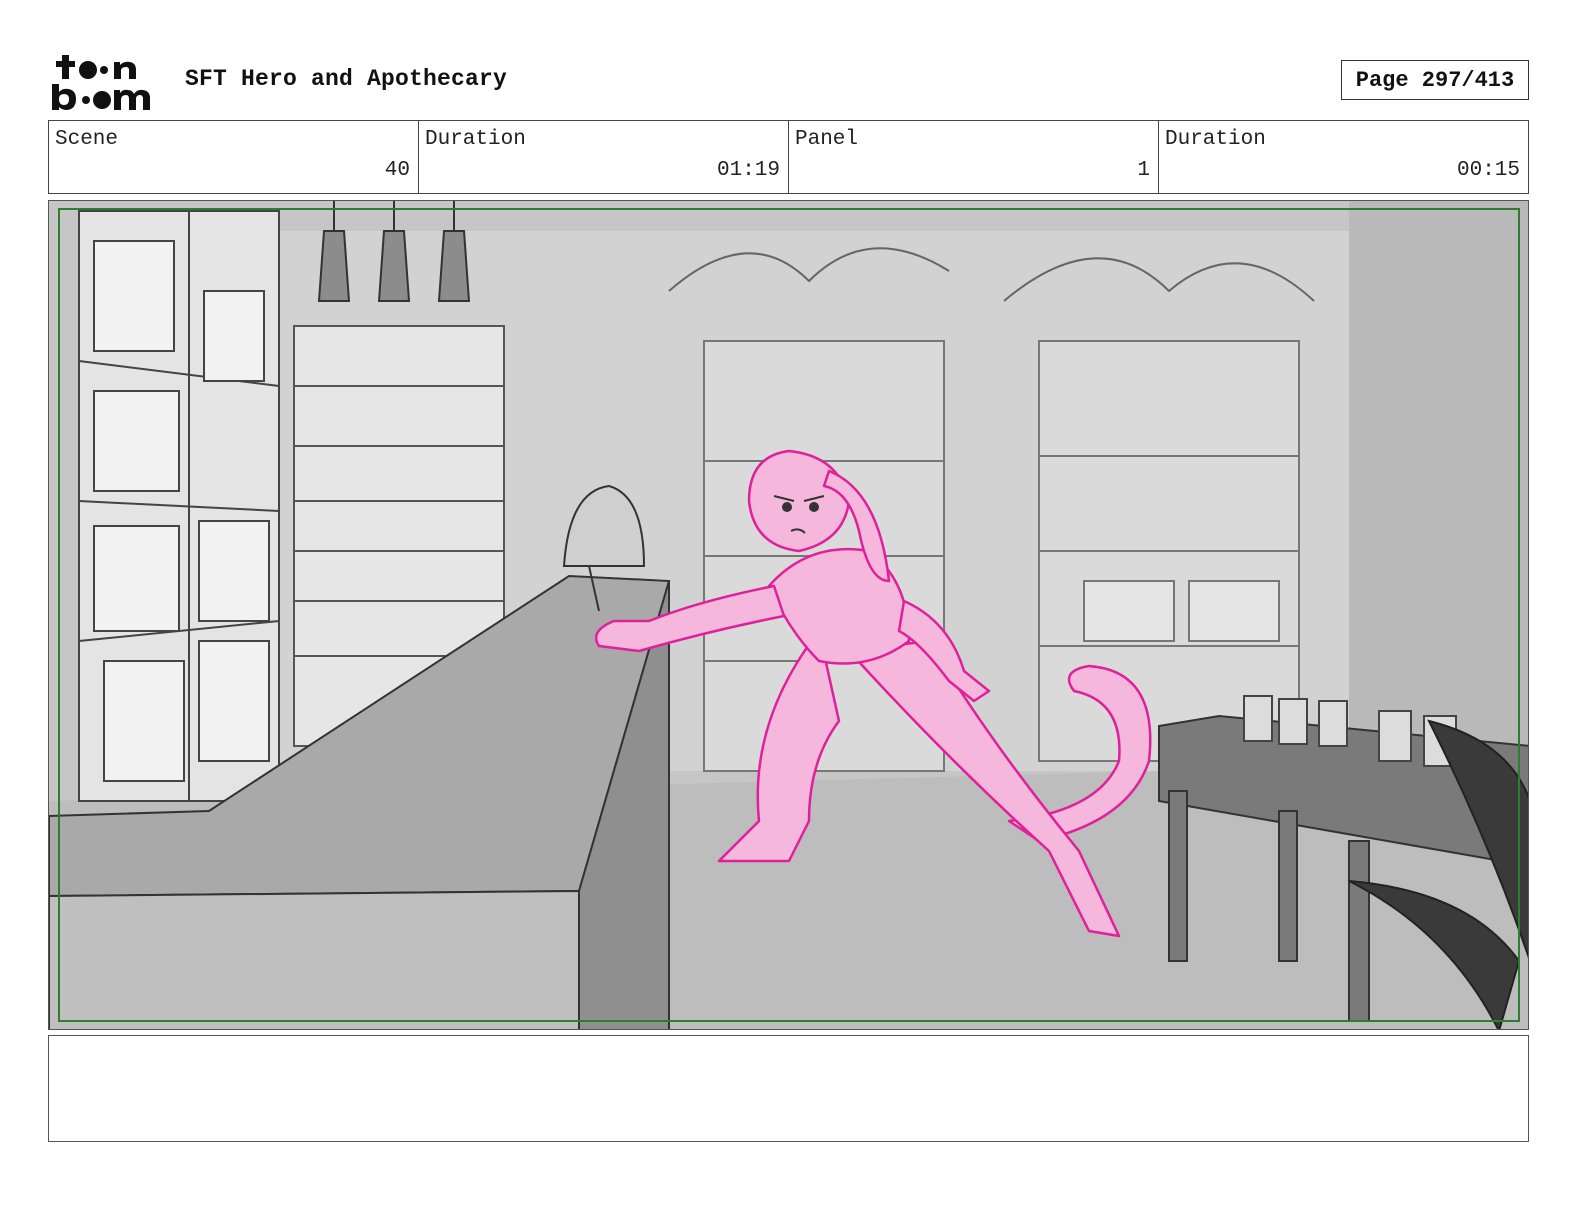 The image size is (1584, 1224). I want to click on scene-cell: Scene 40, so click(234, 157).